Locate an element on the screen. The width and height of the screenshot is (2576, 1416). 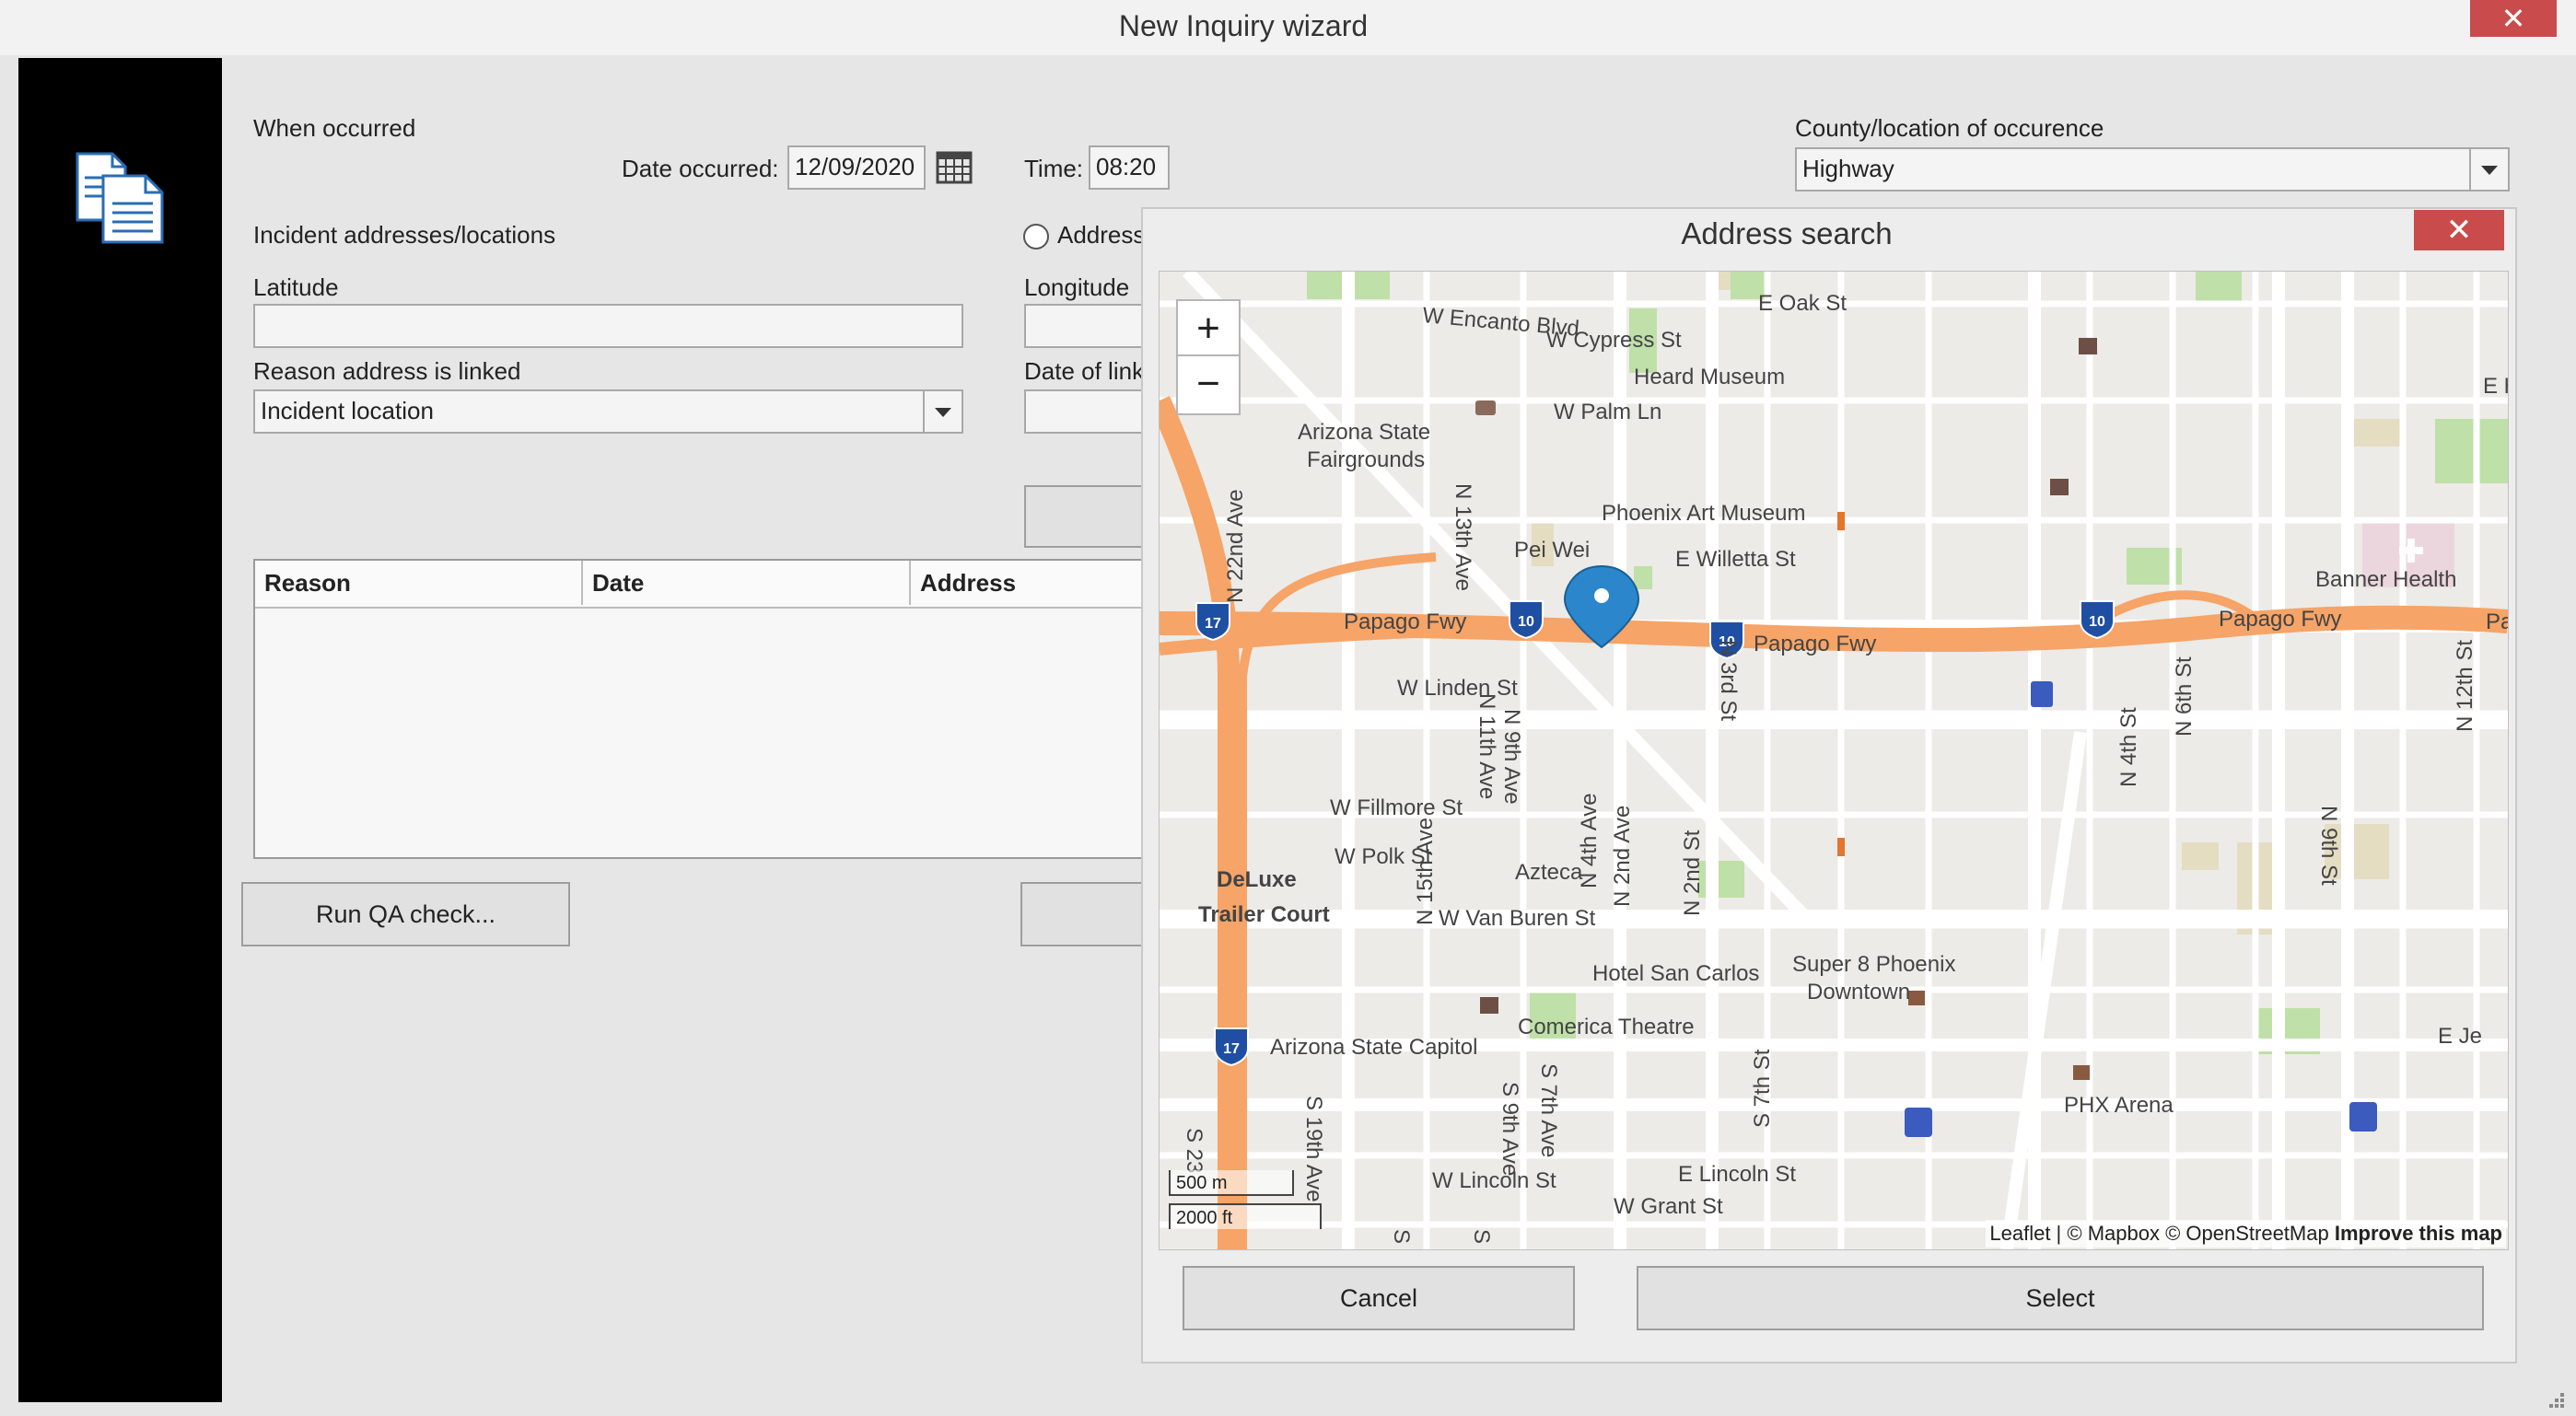
label-deluxe-2: Trailer Court is located at coordinates (1264, 915).